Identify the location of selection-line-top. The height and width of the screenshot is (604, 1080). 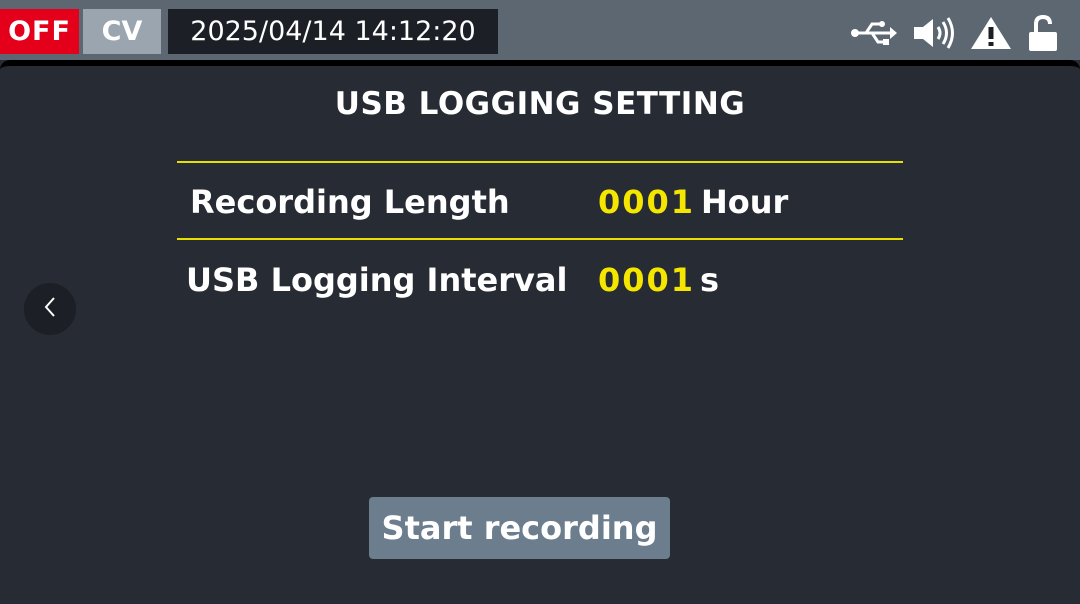
(540, 162).